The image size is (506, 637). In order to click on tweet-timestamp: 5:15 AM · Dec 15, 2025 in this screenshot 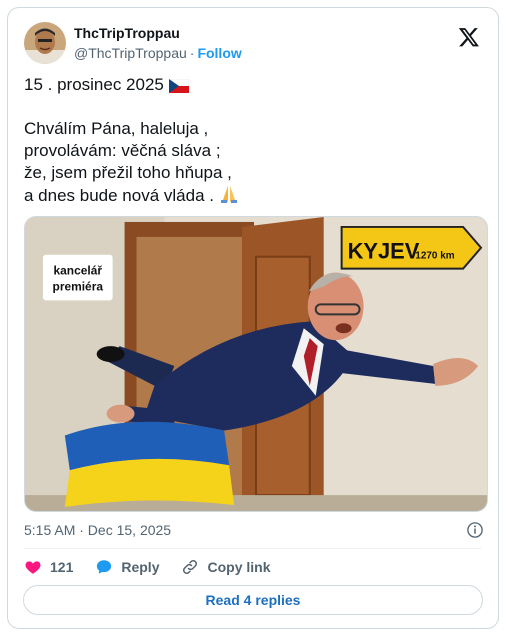, I will do `click(97, 530)`.